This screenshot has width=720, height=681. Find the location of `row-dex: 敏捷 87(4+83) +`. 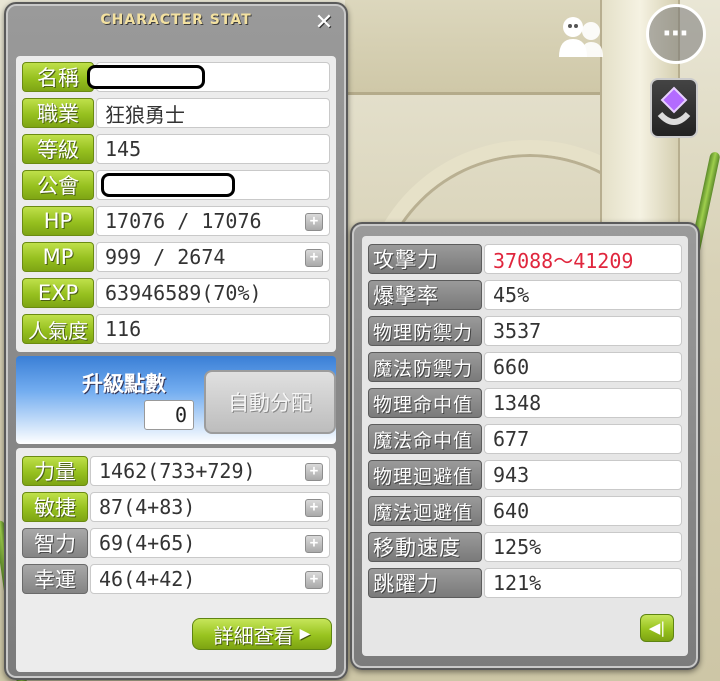

row-dex: 敏捷 87(4+83) + is located at coordinates (176, 507).